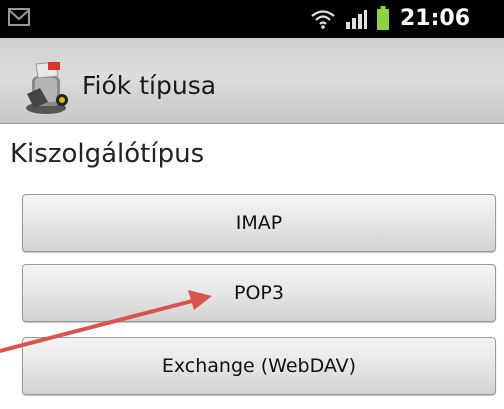  What do you see at coordinates (259, 293) in the screenshot?
I see `pop3-button: POP3` at bounding box center [259, 293].